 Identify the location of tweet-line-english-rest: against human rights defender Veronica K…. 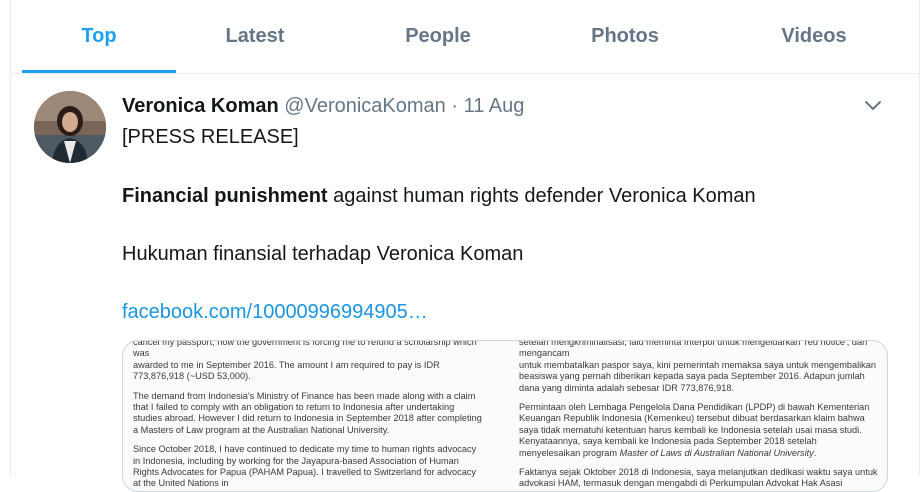
(541, 196).